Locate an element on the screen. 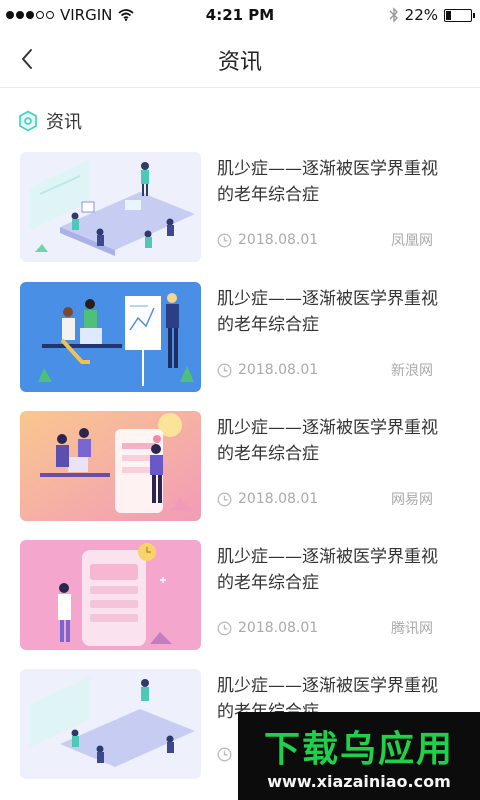 This screenshot has height=800, width=480. watermark-banner: 下载乌应用 www.xiazainiao.com is located at coordinates (359, 756).